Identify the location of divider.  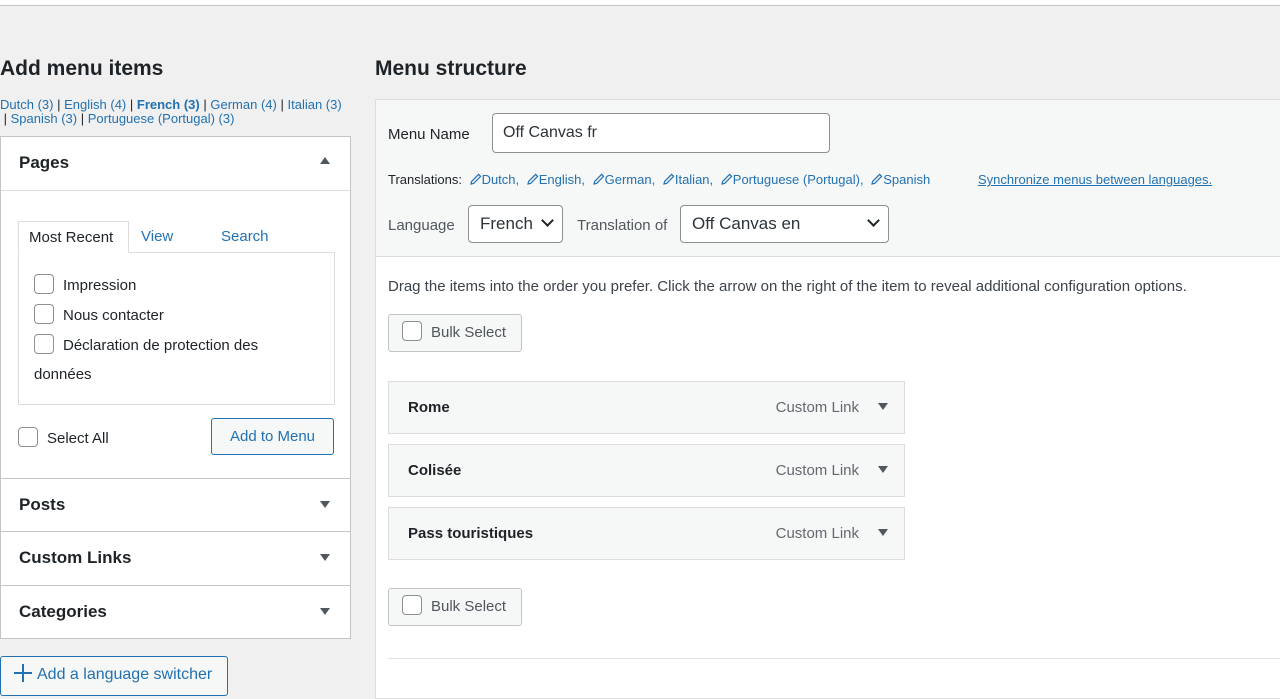
(834, 658).